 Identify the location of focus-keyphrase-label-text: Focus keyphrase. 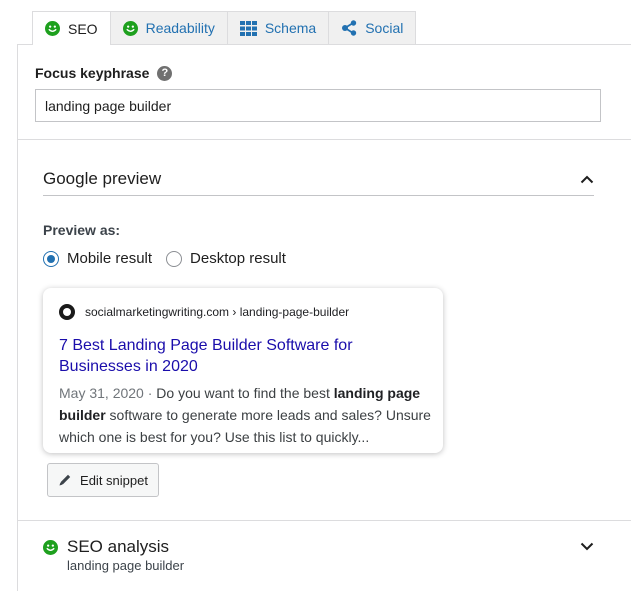
(92, 73).